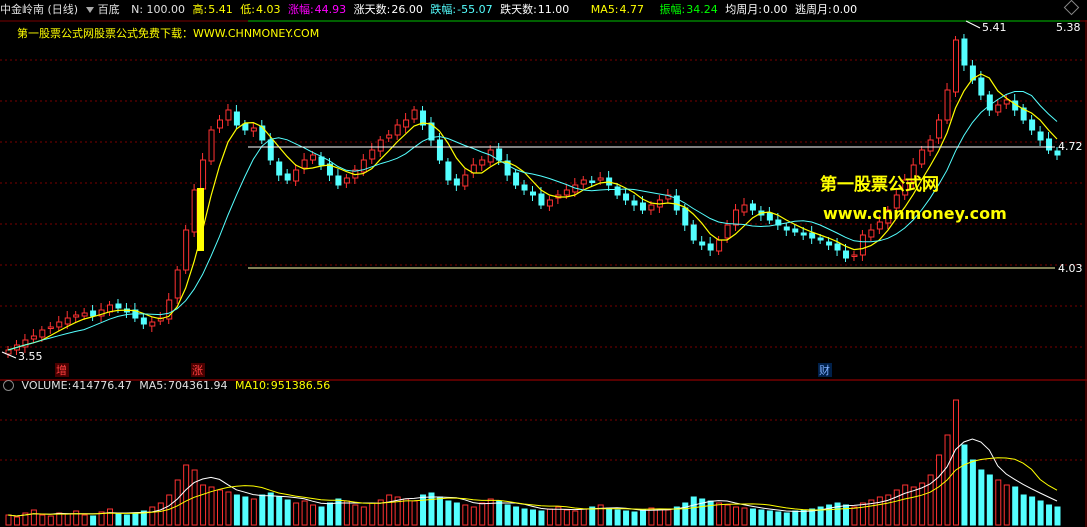  What do you see at coordinates (61, 370) in the screenshot?
I see `marker-zeng: 增` at bounding box center [61, 370].